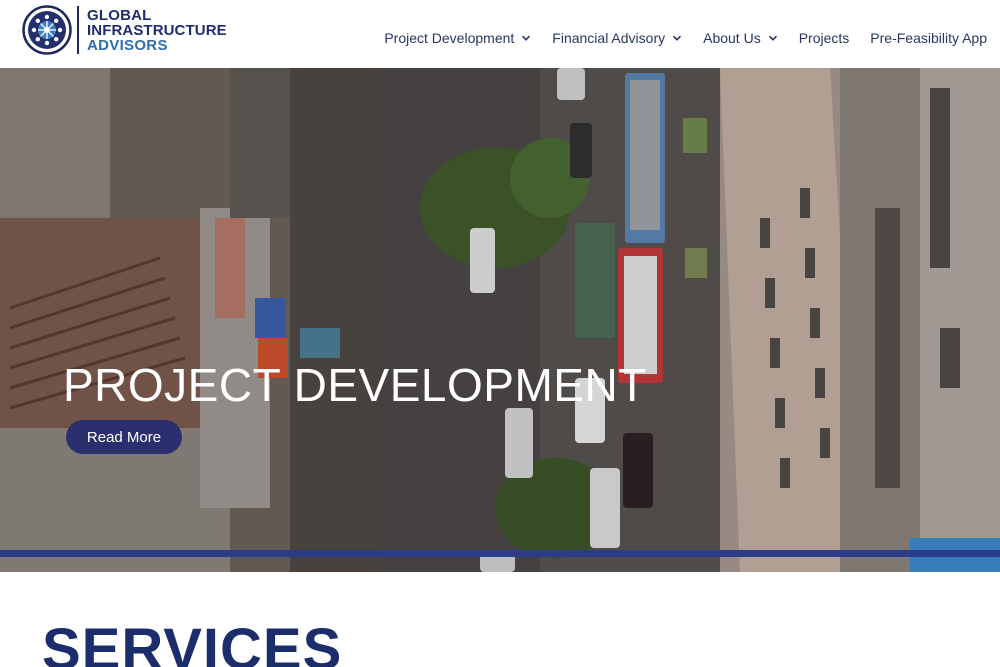 Image resolution: width=1000 pixels, height=667 pixels. What do you see at coordinates (47, 30) in the screenshot?
I see `logo-emblem-icon` at bounding box center [47, 30].